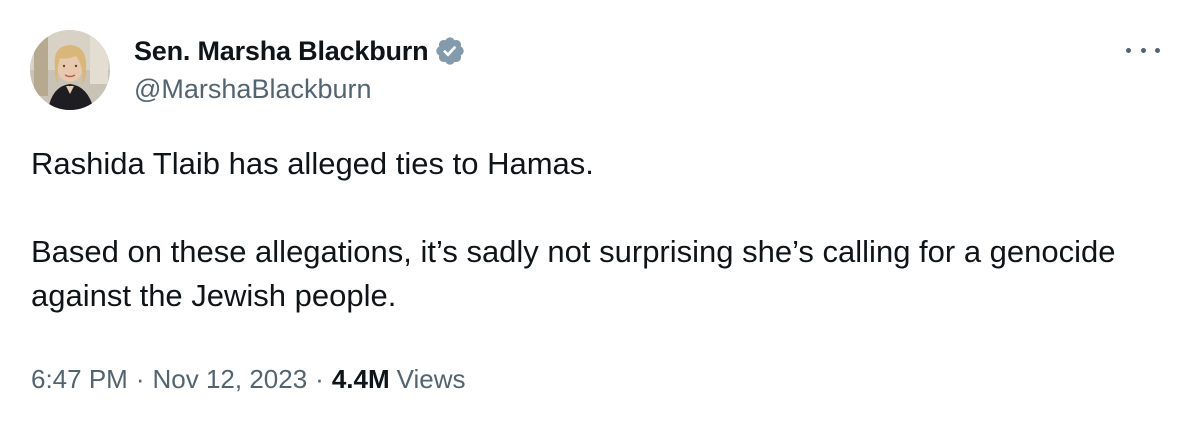 The height and width of the screenshot is (422, 1186). Describe the element at coordinates (281, 51) in the screenshot. I see `author-display-name: Sen. Marsha Blackburn` at that location.